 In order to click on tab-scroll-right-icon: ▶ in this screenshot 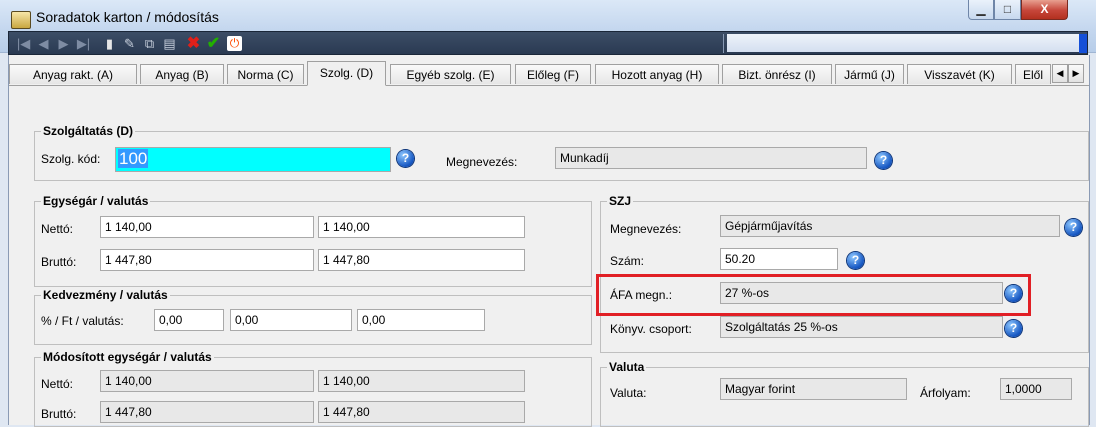, I will do `click(1076, 73)`.